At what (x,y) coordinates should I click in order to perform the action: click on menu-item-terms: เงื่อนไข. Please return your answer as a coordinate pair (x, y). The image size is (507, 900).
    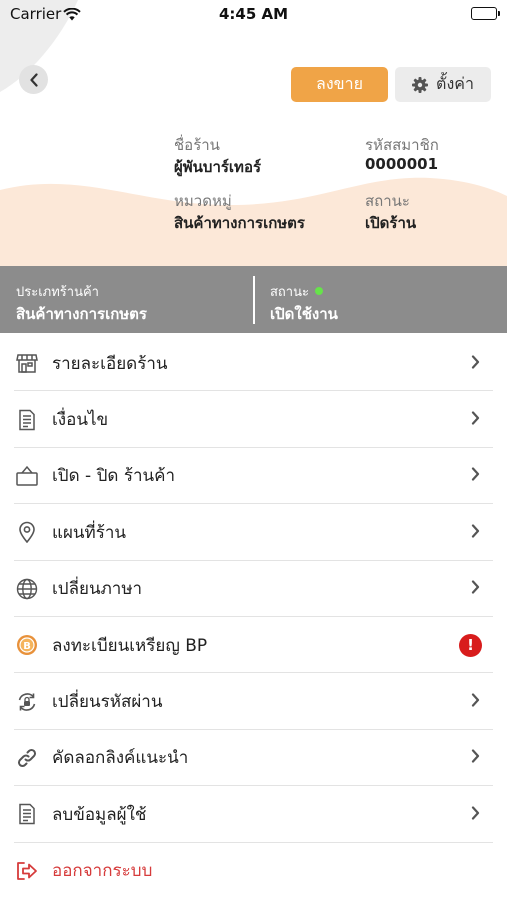
    Looking at the image, I should click on (253, 419).